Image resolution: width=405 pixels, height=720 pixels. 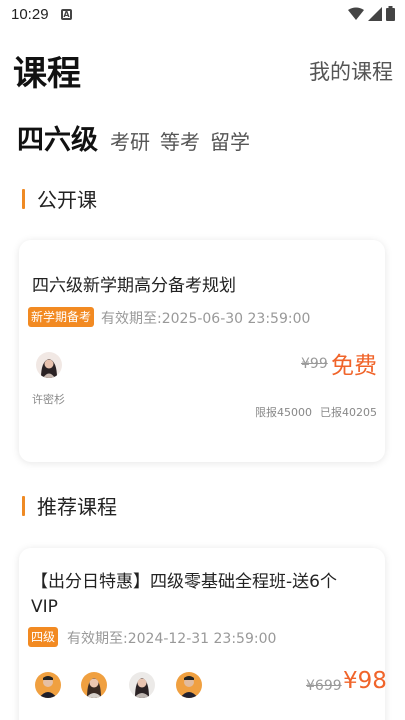 I want to click on original-price: ¥699, so click(x=324, y=686).